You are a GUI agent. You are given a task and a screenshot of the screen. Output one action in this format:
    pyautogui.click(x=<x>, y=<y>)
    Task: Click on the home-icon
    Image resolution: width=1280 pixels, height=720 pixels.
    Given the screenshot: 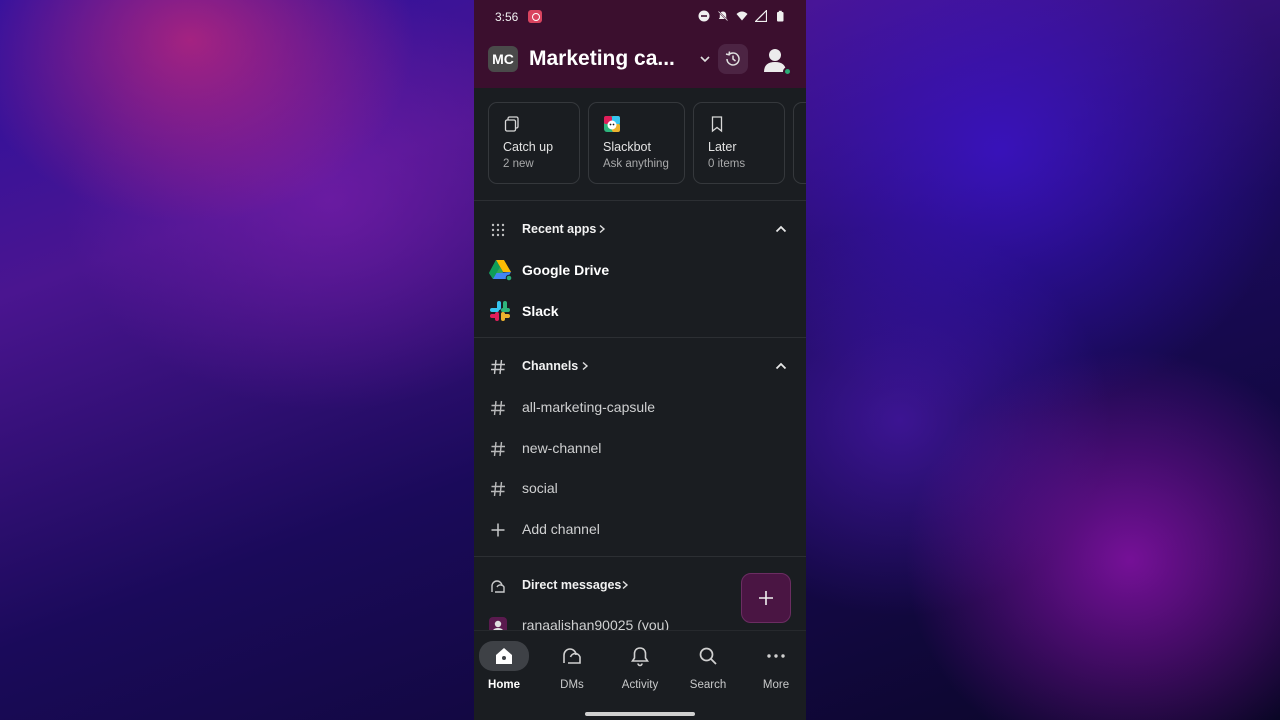 What is the action you would take?
    pyautogui.click(x=504, y=656)
    